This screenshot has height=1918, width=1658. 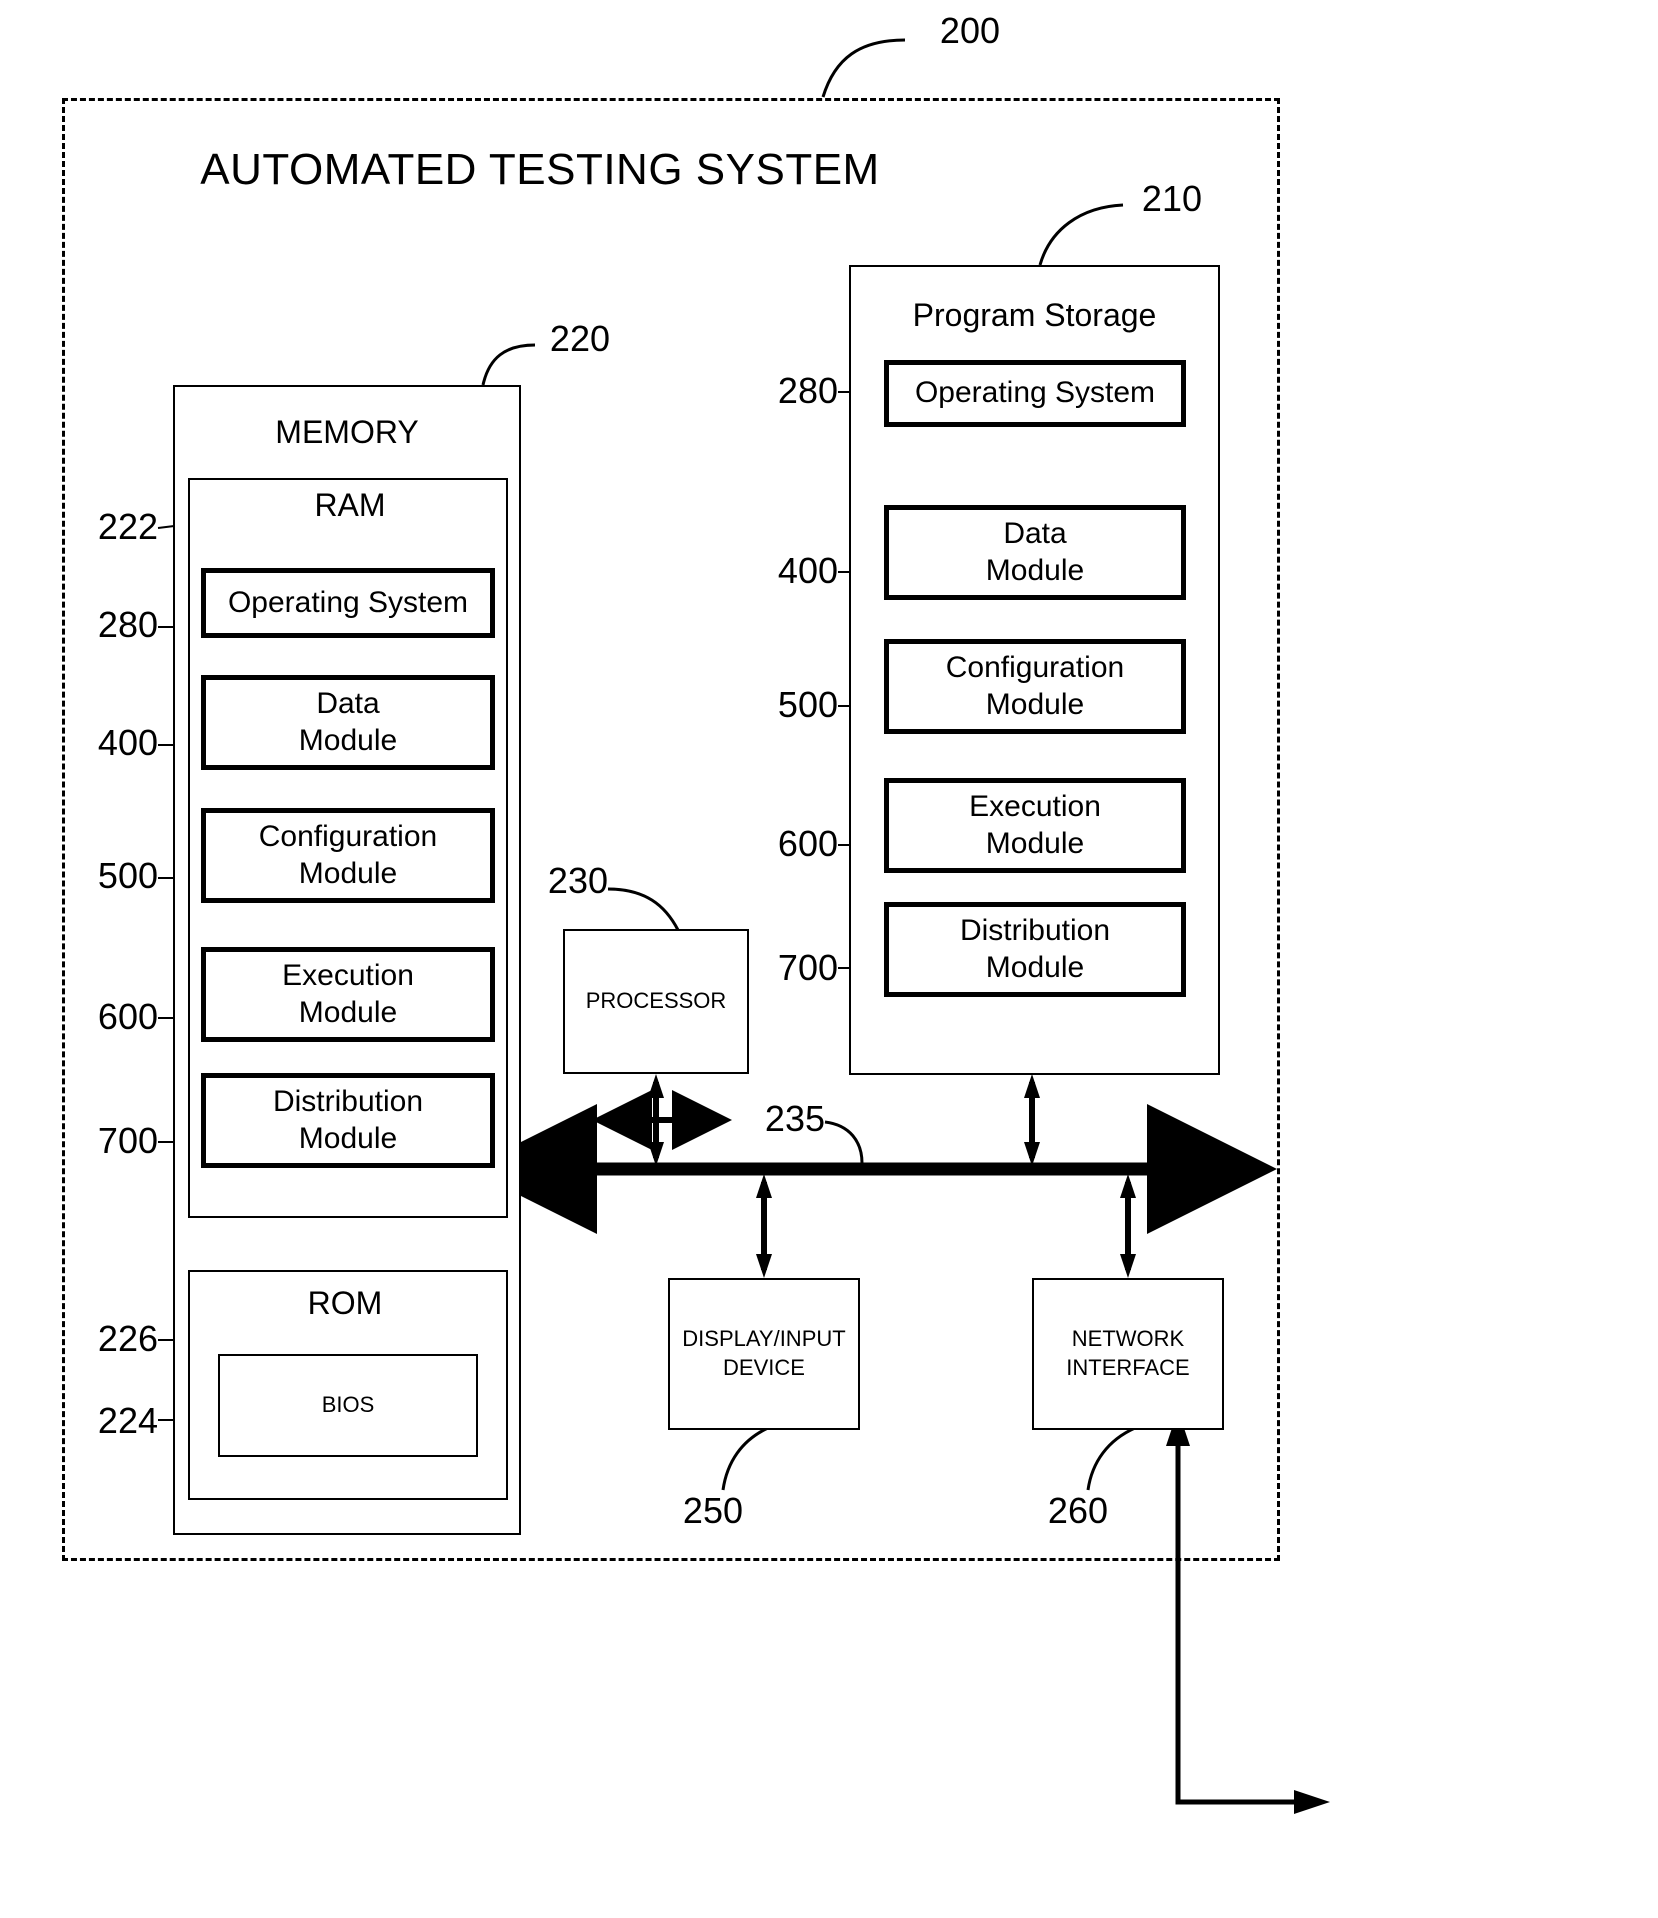 What do you see at coordinates (1035, 967) in the screenshot?
I see `program-storage-module-distribution-label-line2: Module` at bounding box center [1035, 967].